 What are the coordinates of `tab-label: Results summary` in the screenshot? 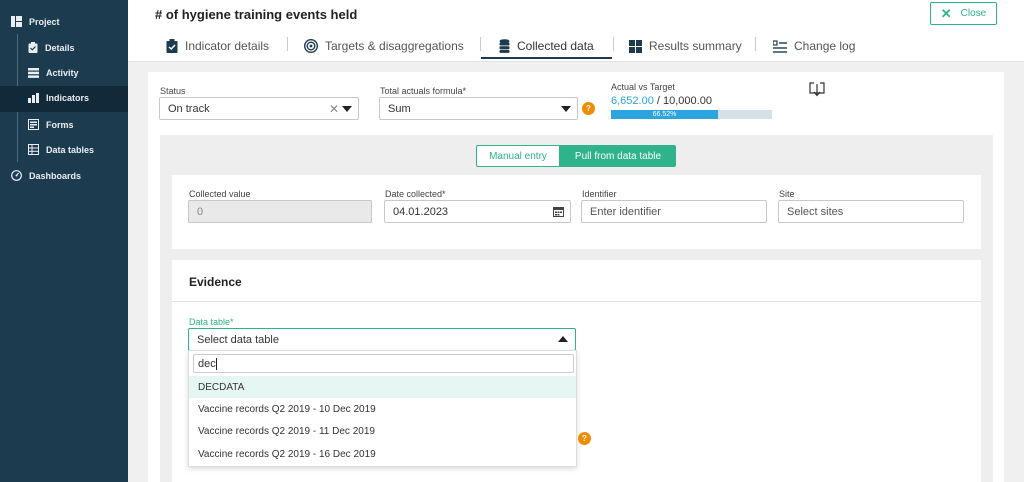 It's located at (695, 46).